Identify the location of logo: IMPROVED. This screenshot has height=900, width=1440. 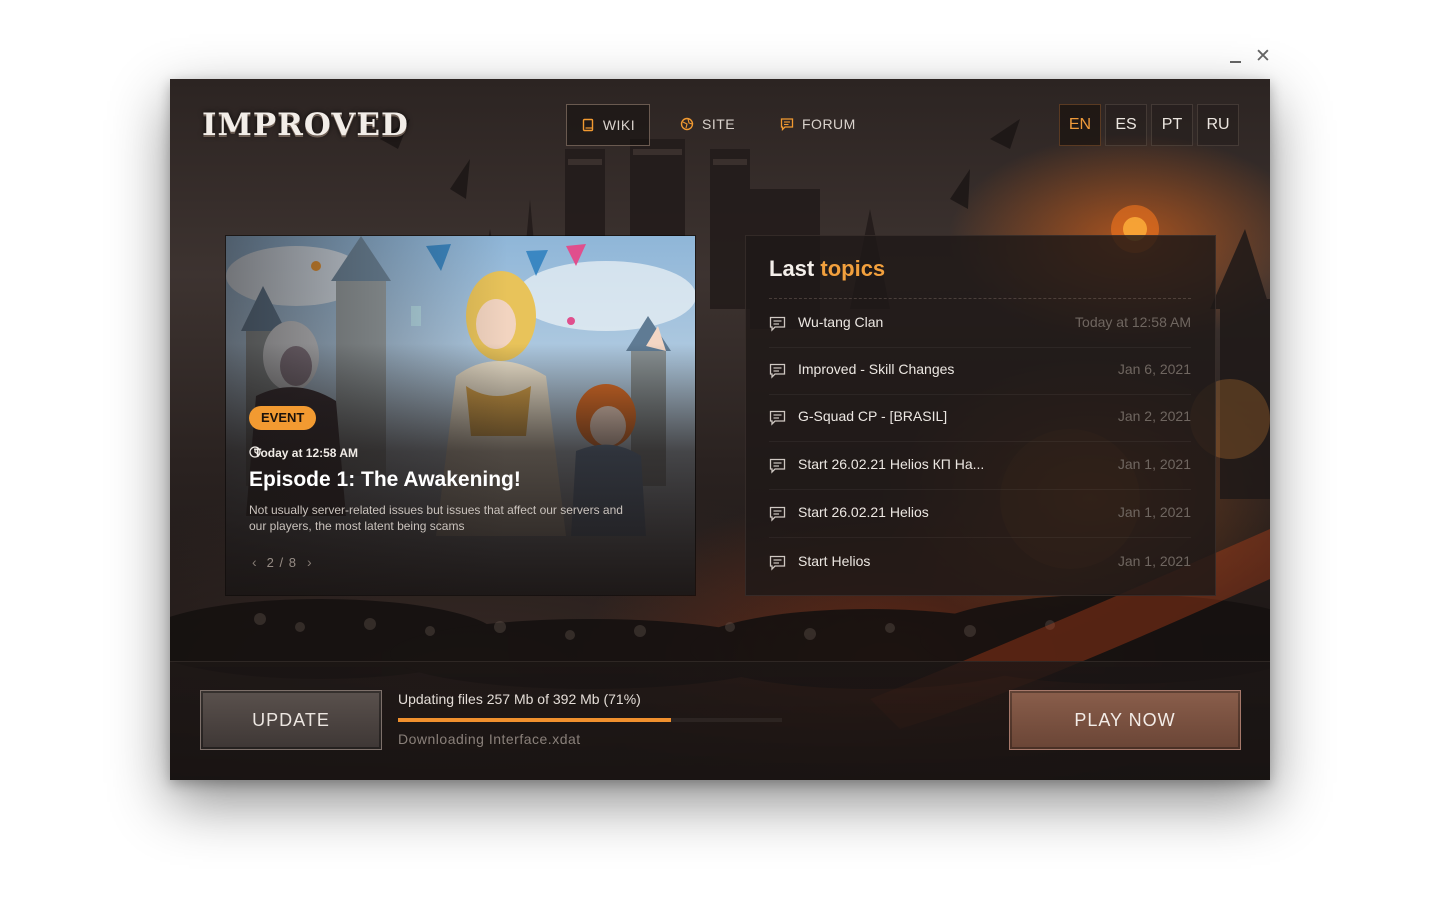
(305, 125).